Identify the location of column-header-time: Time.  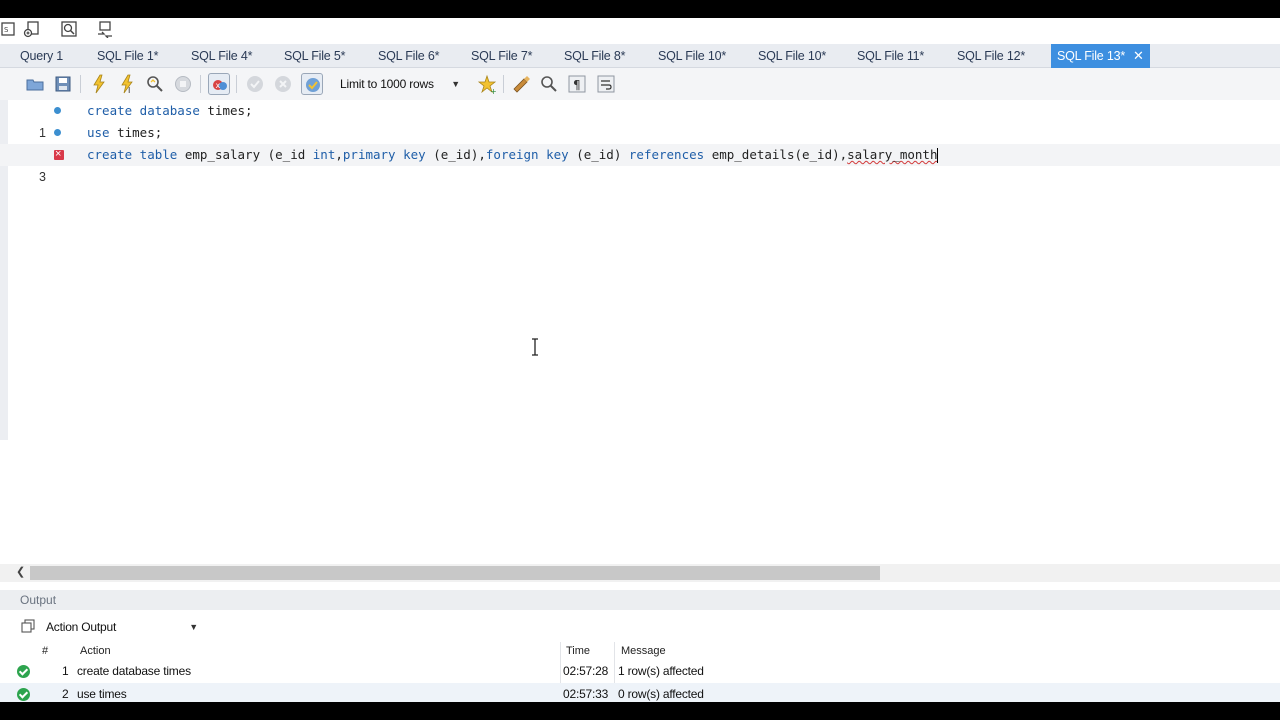
(578, 651).